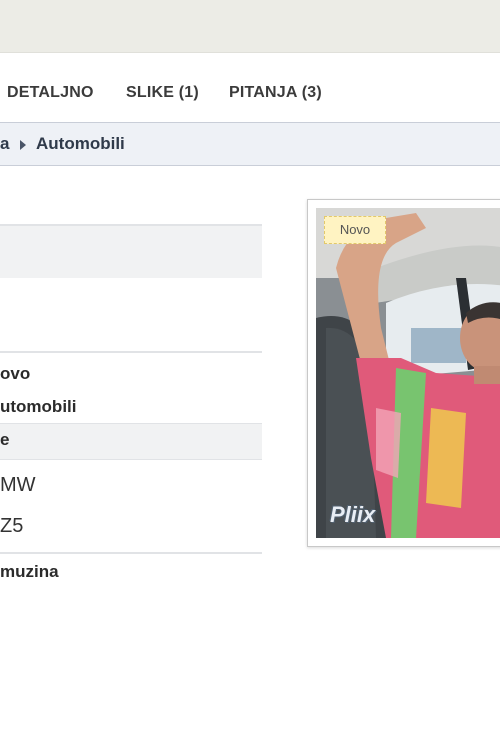 The height and width of the screenshot is (750, 500). I want to click on tab-slike: SLIKE (1), so click(162, 93).